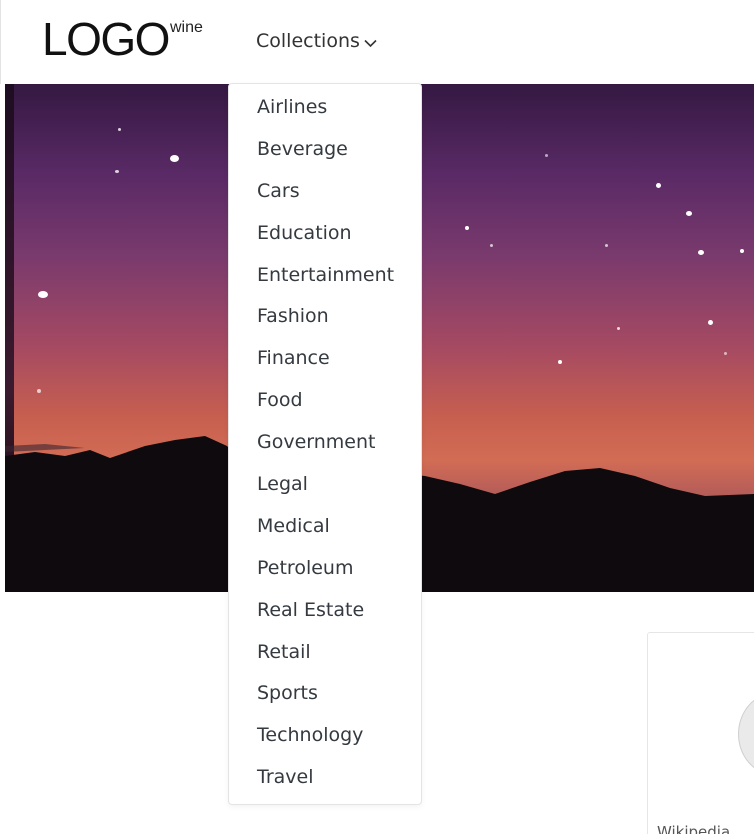 Image resolution: width=754 pixels, height=834 pixels. Describe the element at coordinates (325, 451) in the screenshot. I see `dropdown-item-government: Government` at that location.